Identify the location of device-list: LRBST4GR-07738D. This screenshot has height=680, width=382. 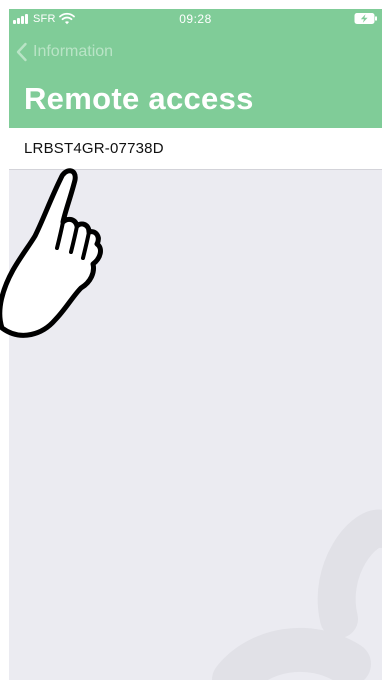
(195, 149).